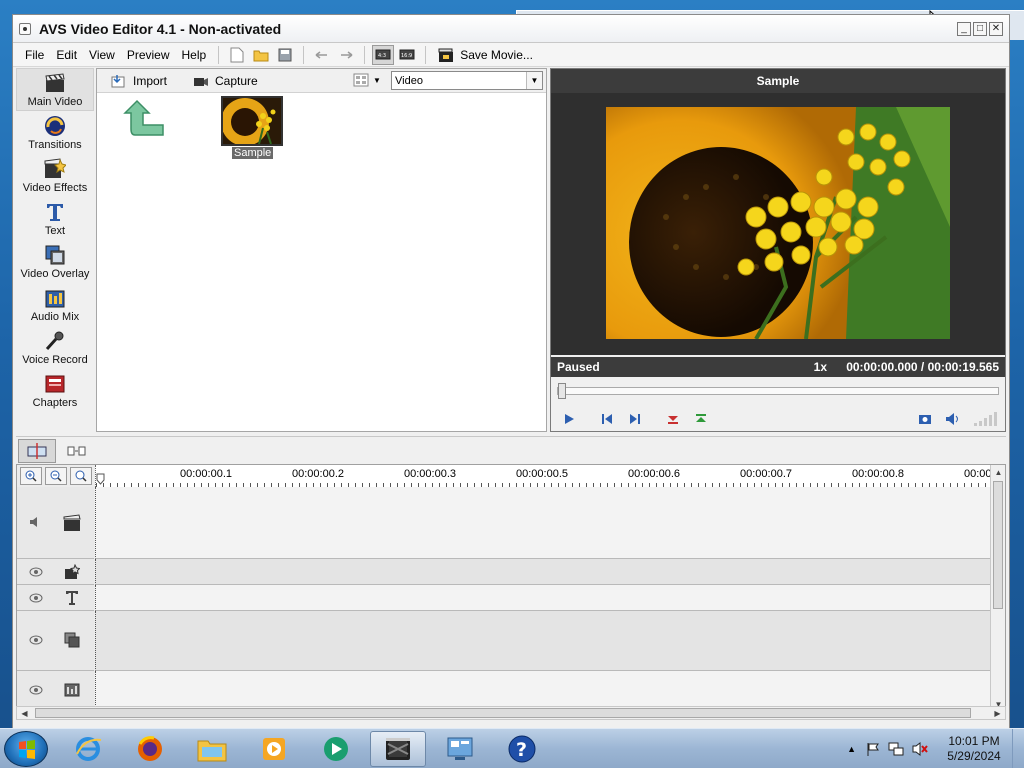 This screenshot has height=768, width=1024. I want to click on start-button, so click(26, 749).